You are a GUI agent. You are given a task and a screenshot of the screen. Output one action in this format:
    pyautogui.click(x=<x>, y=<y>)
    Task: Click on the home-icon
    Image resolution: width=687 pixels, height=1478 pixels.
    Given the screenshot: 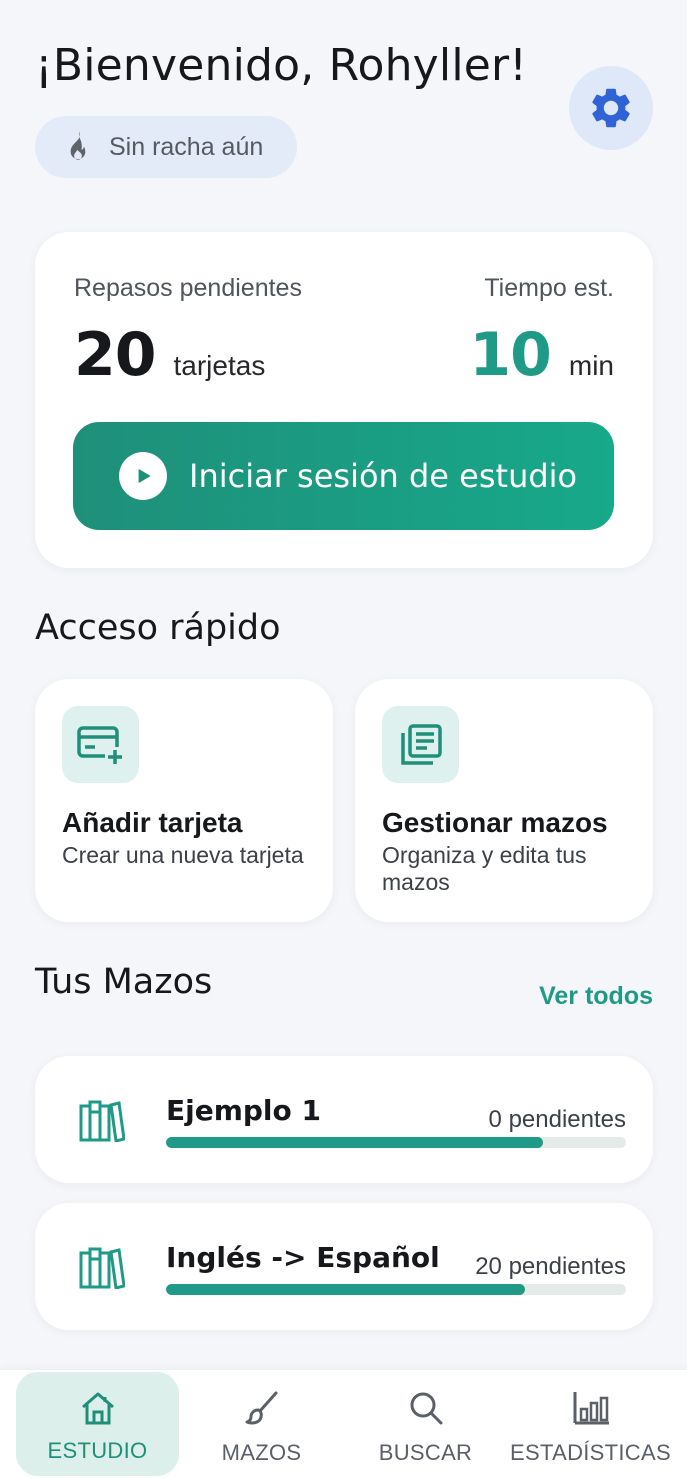 What is the action you would take?
    pyautogui.click(x=98, y=1408)
    